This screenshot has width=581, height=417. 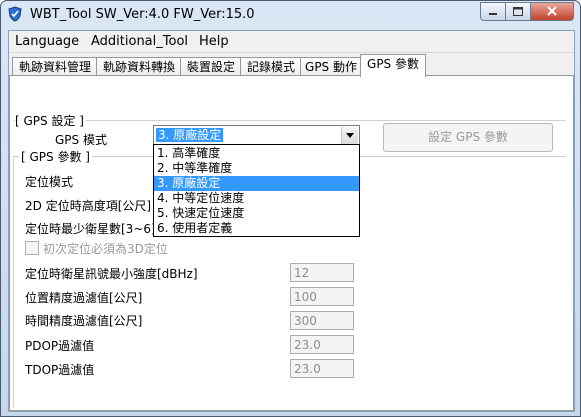 I want to click on option-label: 5. 快速定位速度, so click(x=201, y=213).